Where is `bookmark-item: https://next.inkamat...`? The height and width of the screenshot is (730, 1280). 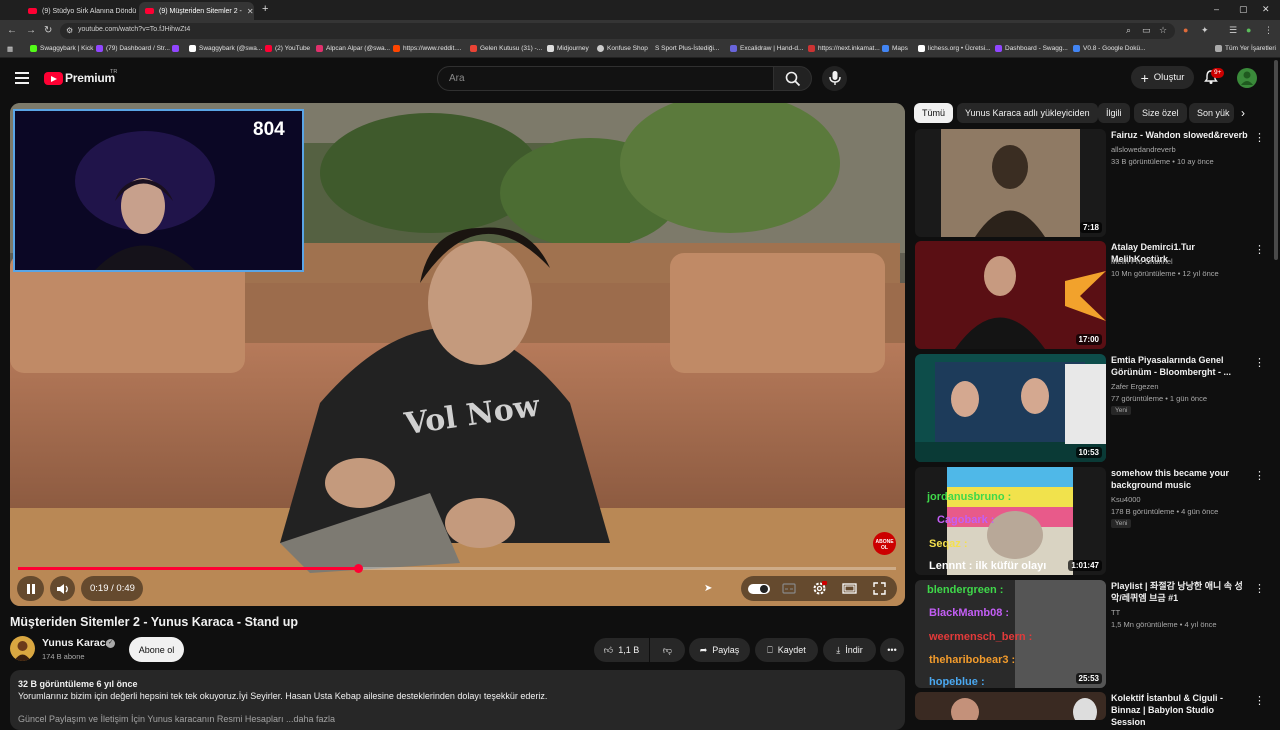
bookmark-item: https://next.inkamat... is located at coordinates (844, 48).